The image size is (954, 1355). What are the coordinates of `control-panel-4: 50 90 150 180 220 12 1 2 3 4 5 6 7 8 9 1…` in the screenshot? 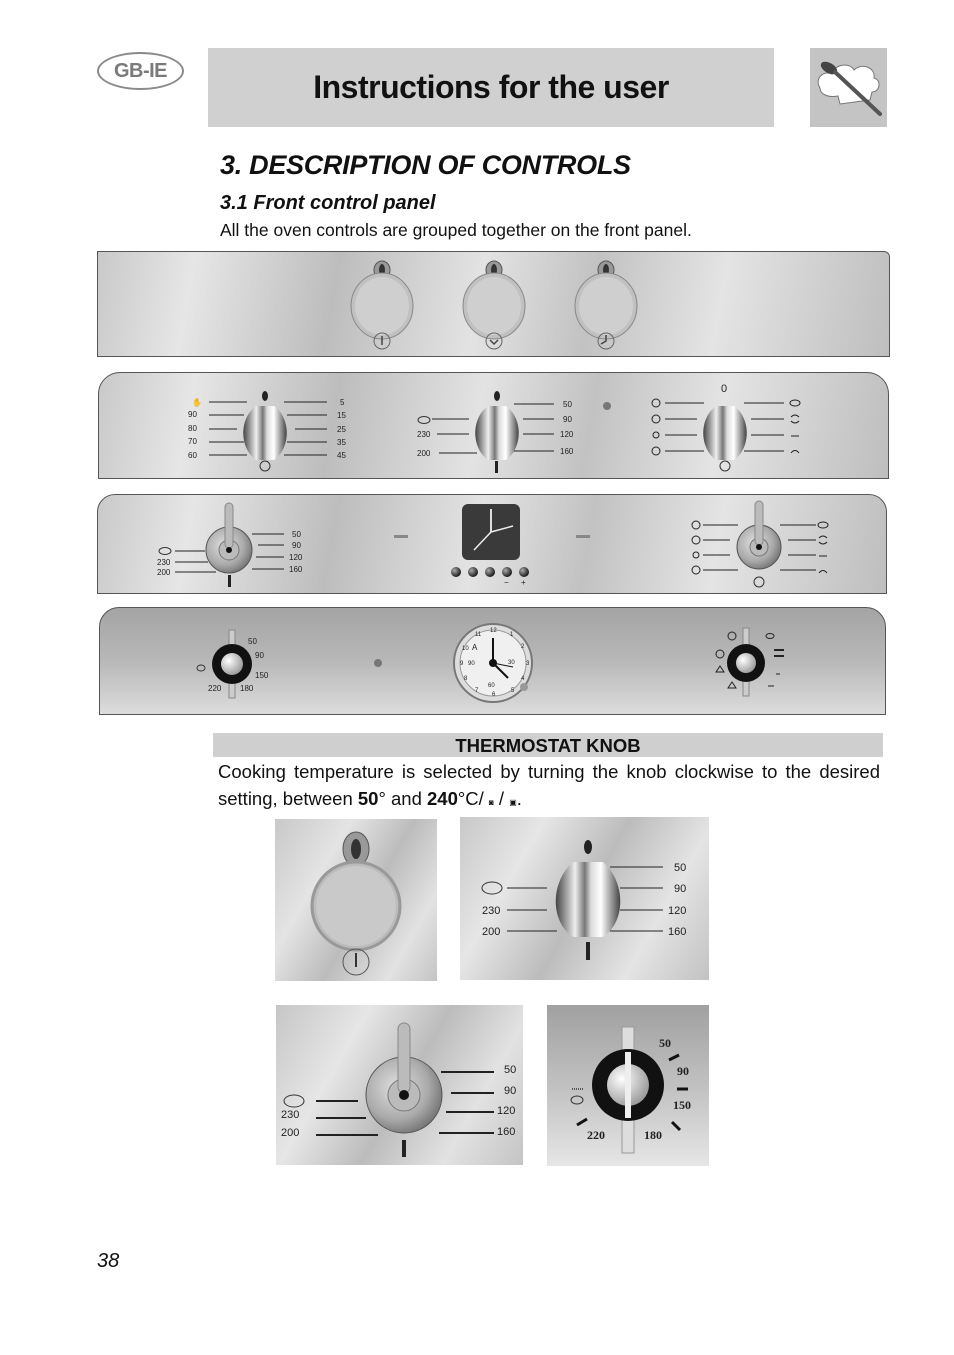 It's located at (492, 661).